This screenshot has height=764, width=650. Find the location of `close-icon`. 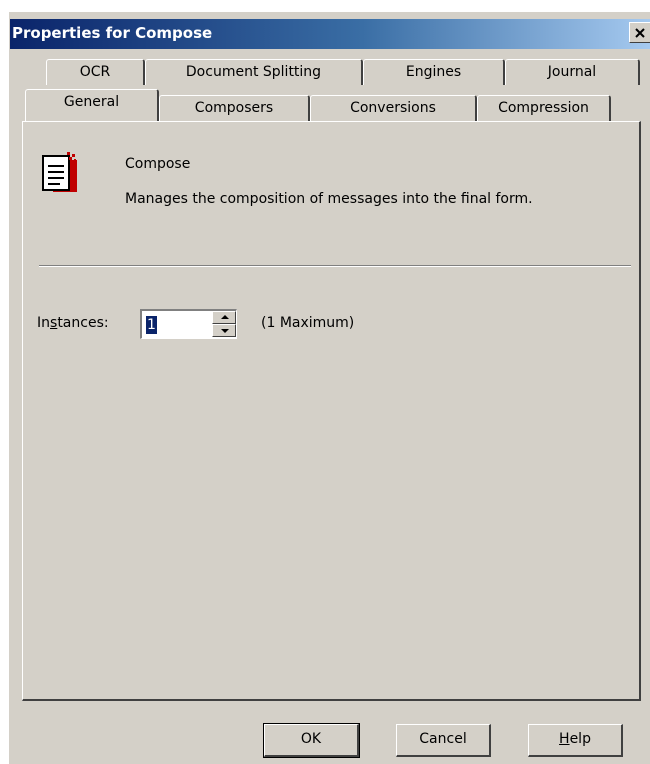

close-icon is located at coordinates (640, 32).